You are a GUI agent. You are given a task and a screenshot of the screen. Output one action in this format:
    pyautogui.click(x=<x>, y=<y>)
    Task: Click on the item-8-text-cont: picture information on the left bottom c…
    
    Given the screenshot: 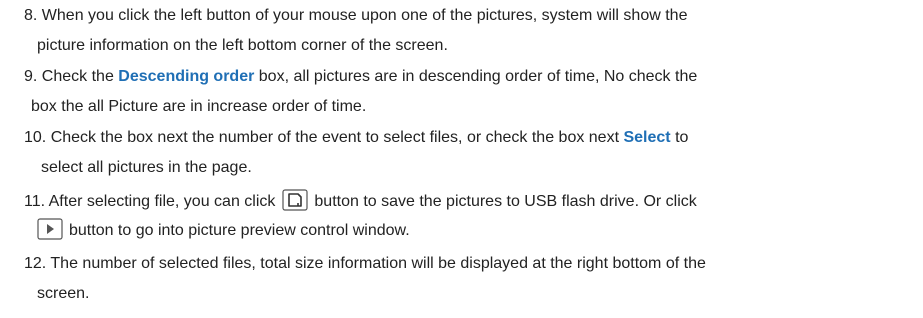 What is the action you would take?
    pyautogui.click(x=242, y=45)
    